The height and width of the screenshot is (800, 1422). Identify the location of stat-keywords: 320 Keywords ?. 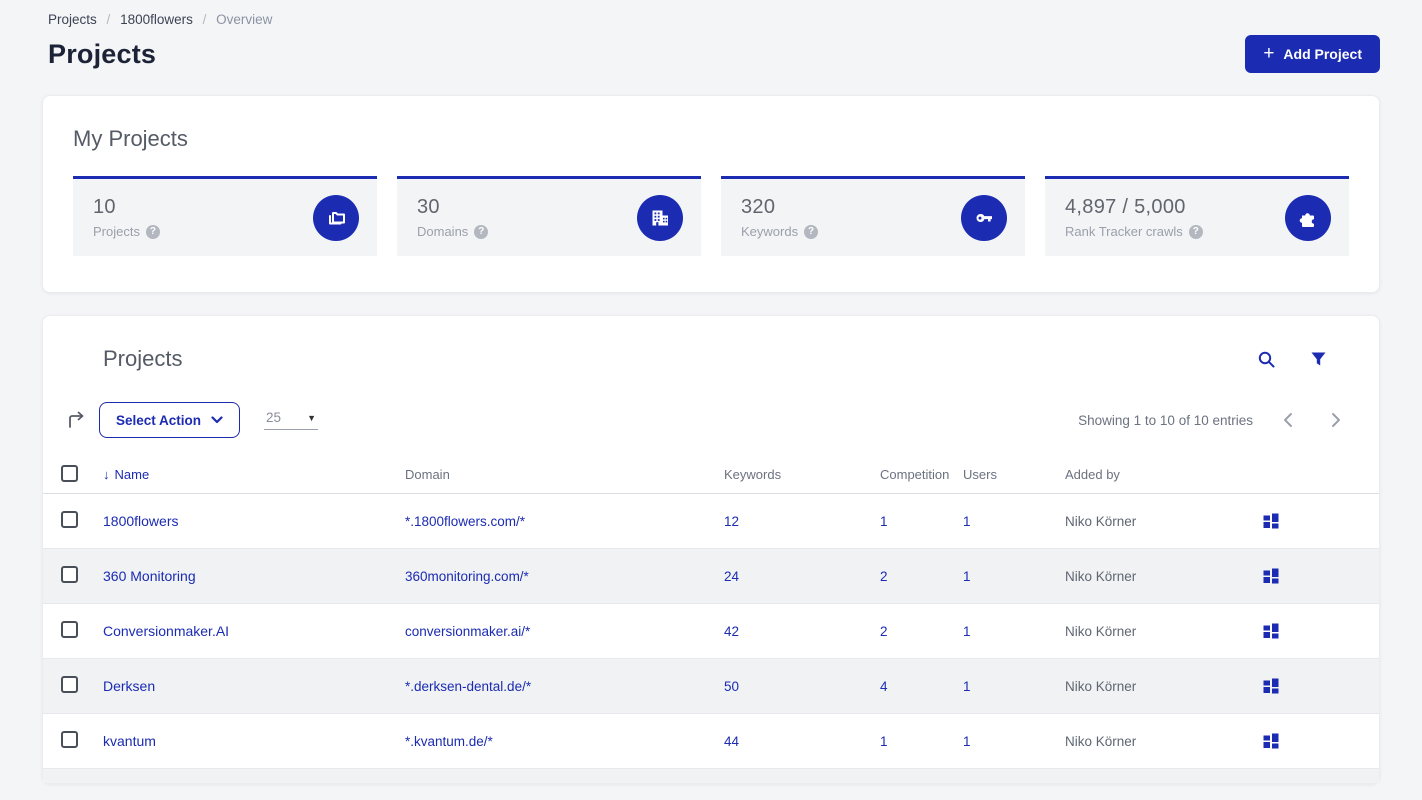
(873, 216).